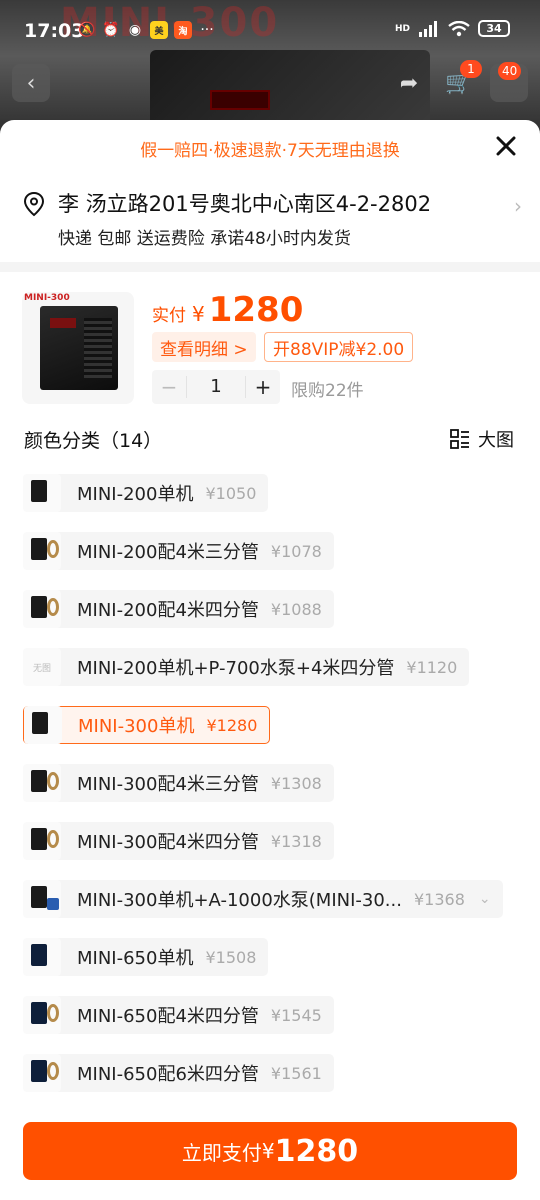  I want to click on variant-price: ¥1368, so click(439, 899).